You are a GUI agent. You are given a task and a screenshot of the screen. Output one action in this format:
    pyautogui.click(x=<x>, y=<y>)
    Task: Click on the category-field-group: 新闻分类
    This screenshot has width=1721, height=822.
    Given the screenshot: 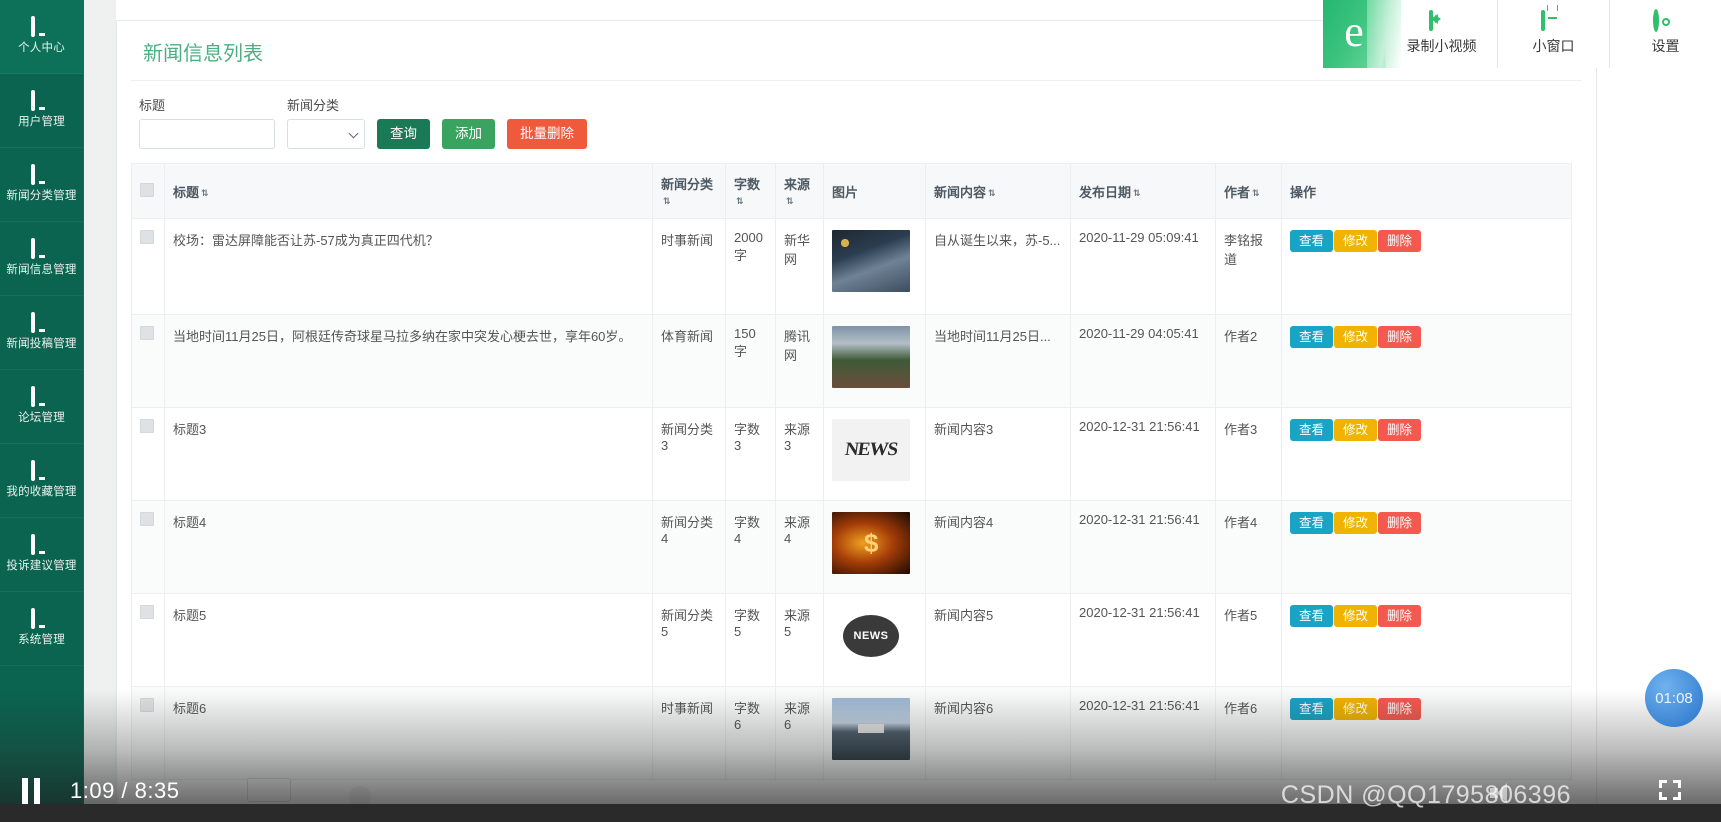 What is the action you would take?
    pyautogui.click(x=326, y=122)
    